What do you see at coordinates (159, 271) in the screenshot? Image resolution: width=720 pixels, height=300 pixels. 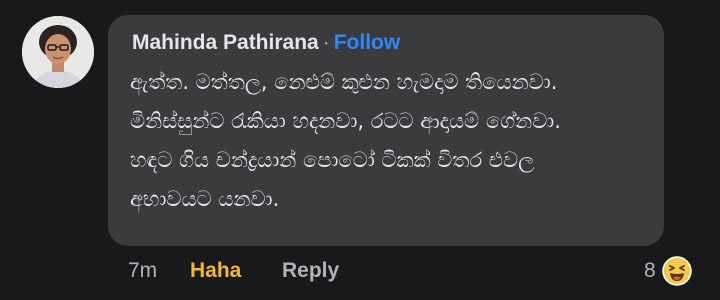 I see `comment-timestamp: 7m` at bounding box center [159, 271].